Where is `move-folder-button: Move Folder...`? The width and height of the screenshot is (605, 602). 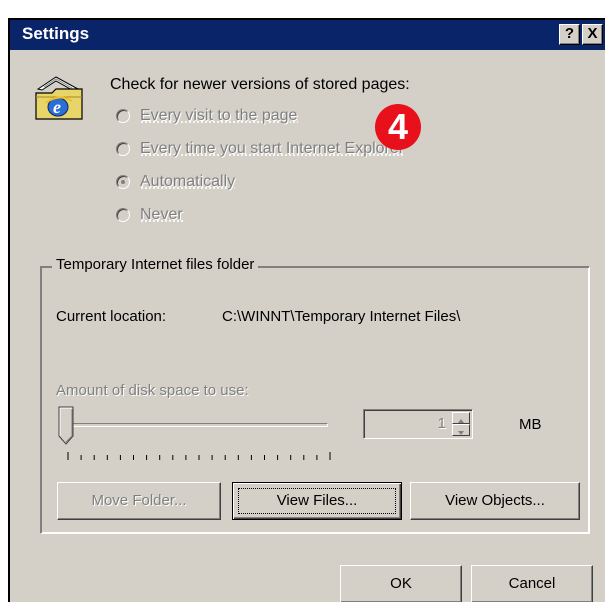
move-folder-button: Move Folder... is located at coordinates (139, 501).